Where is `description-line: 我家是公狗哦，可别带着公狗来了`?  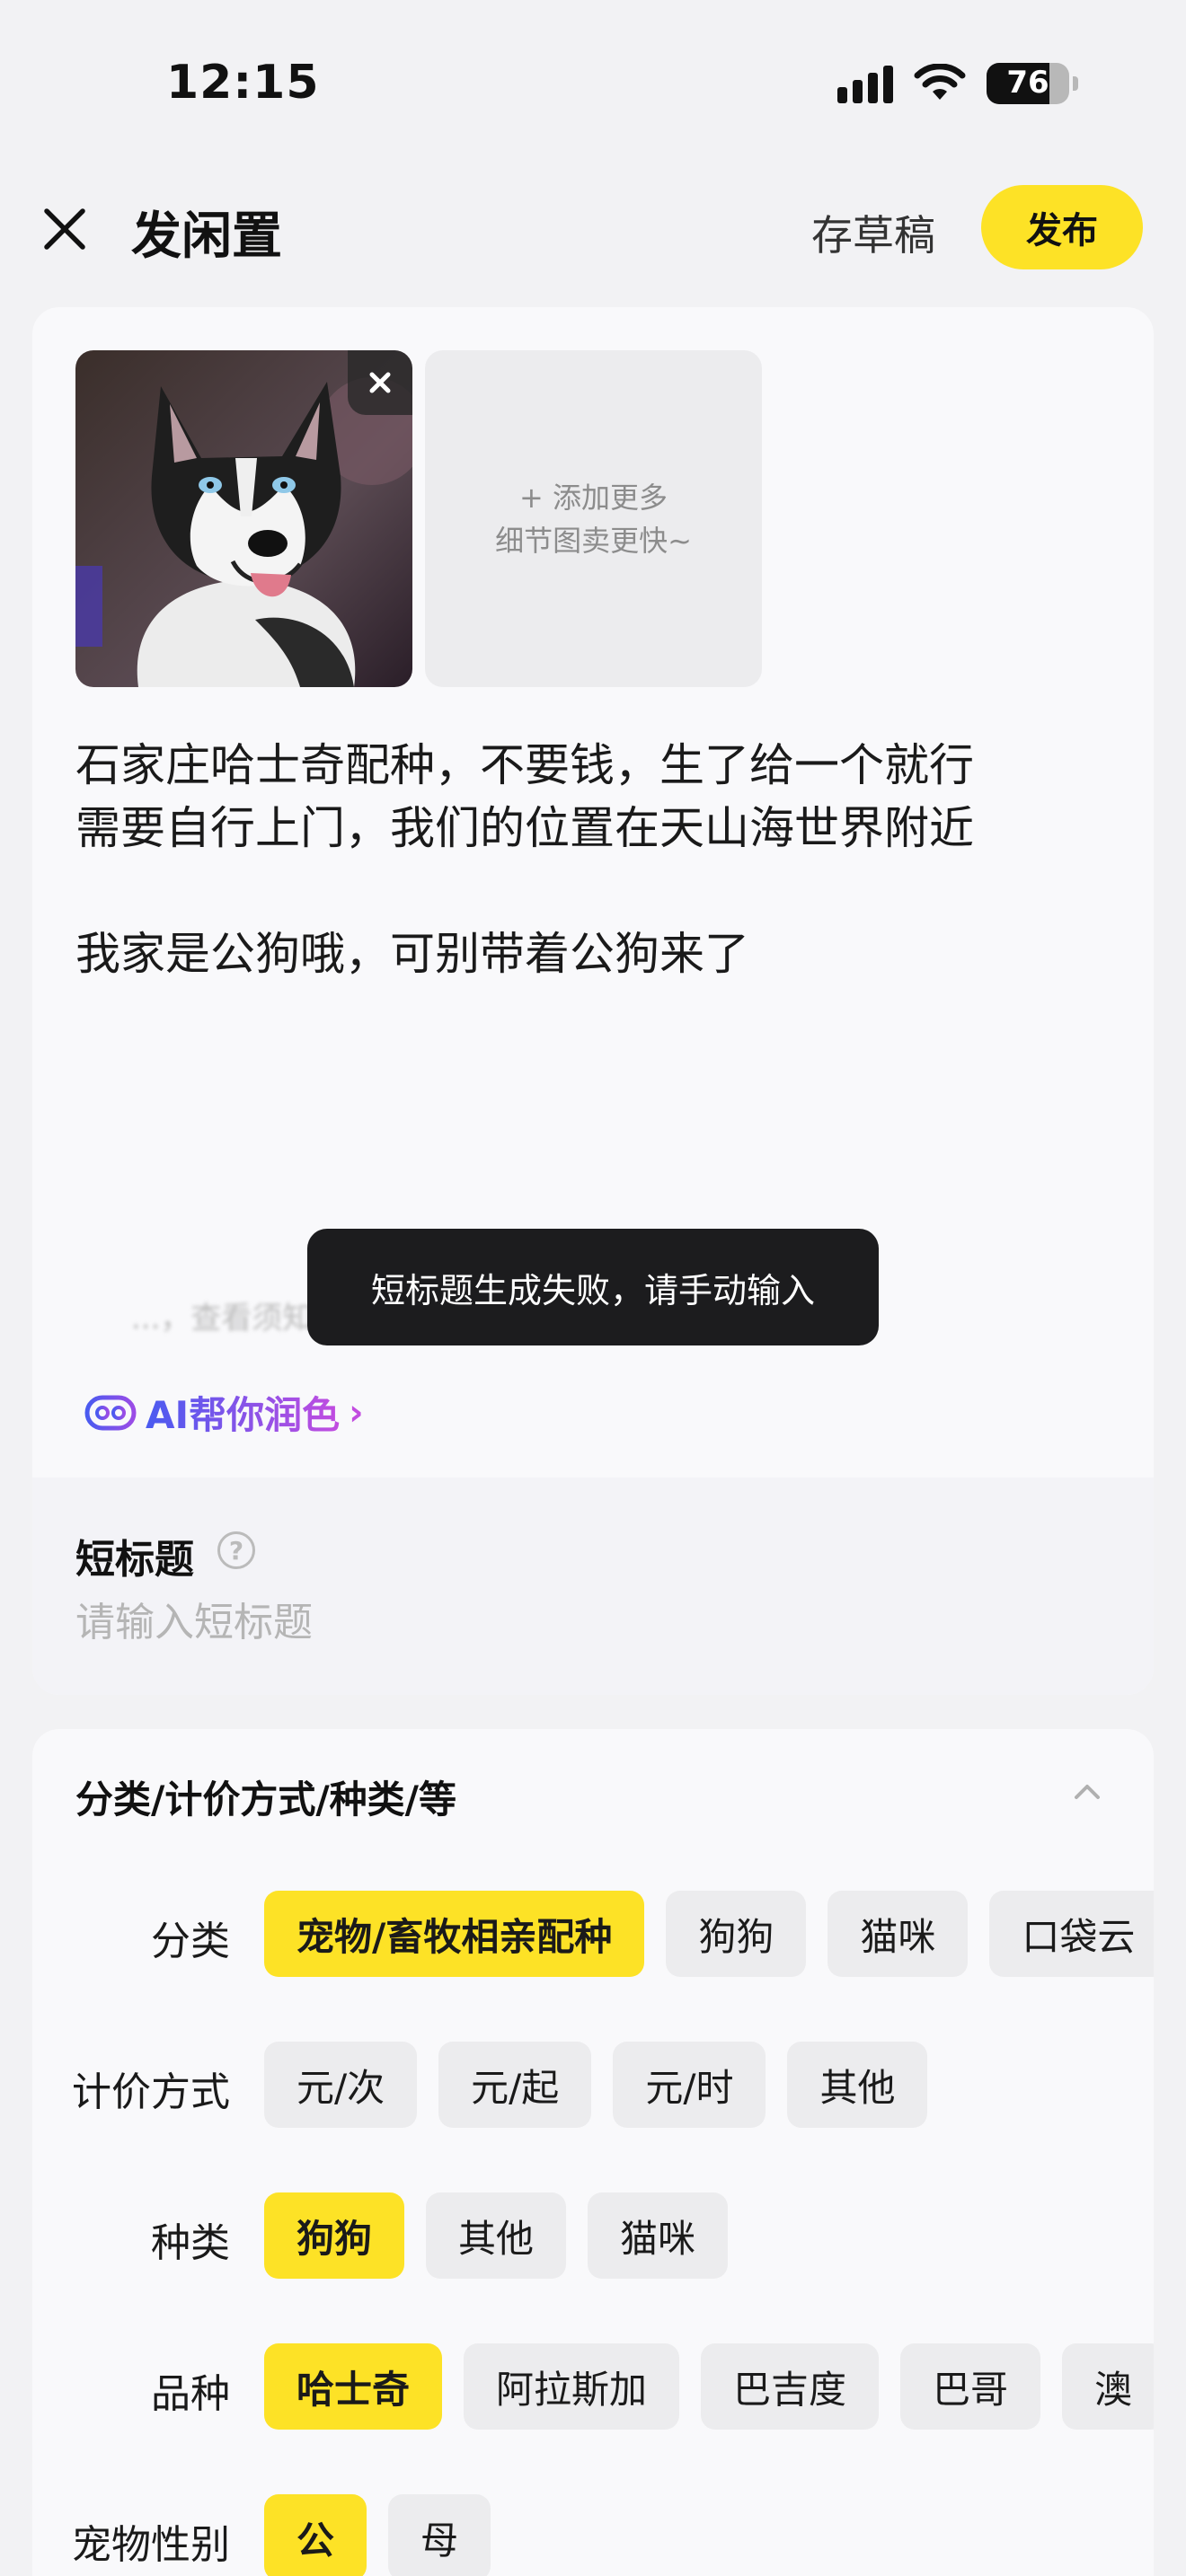 description-line: 我家是公狗哦，可别带着公狗来了 is located at coordinates (412, 954).